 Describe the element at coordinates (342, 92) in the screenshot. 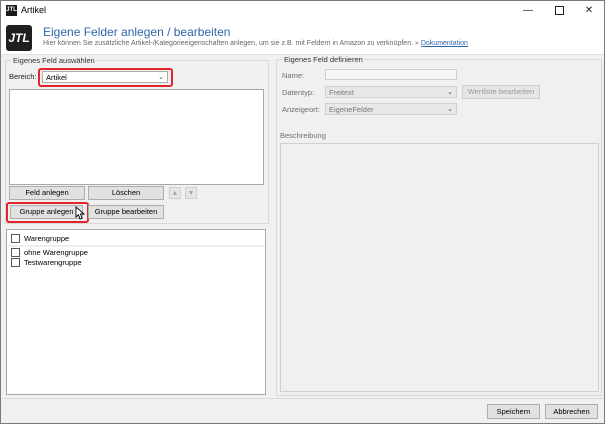

I see `datentyp-value: Freitext` at that location.